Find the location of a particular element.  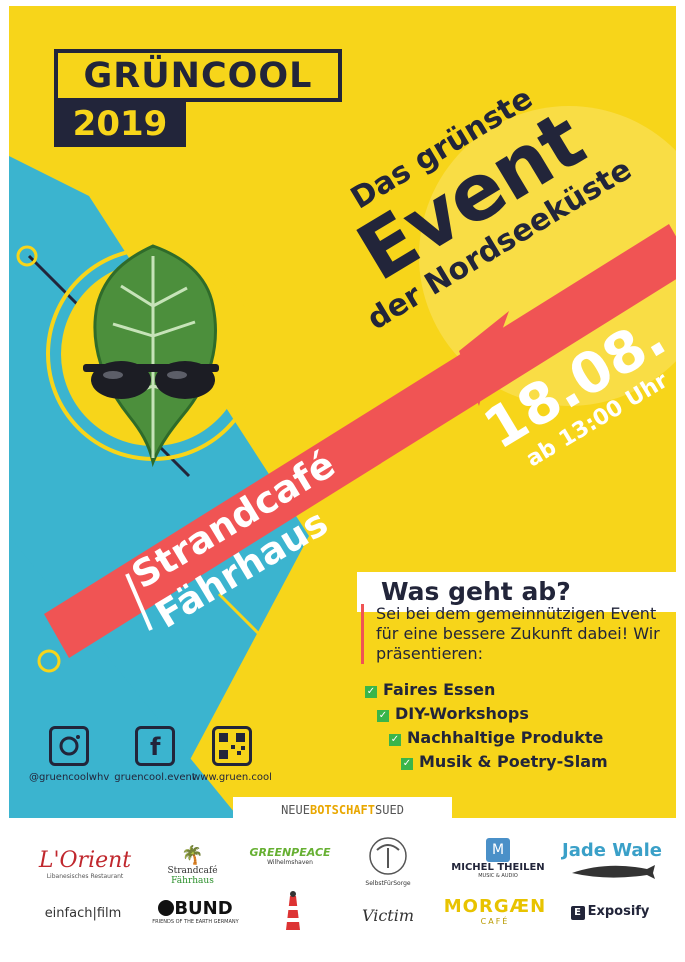

deco-circle is located at coordinates (254, 663).